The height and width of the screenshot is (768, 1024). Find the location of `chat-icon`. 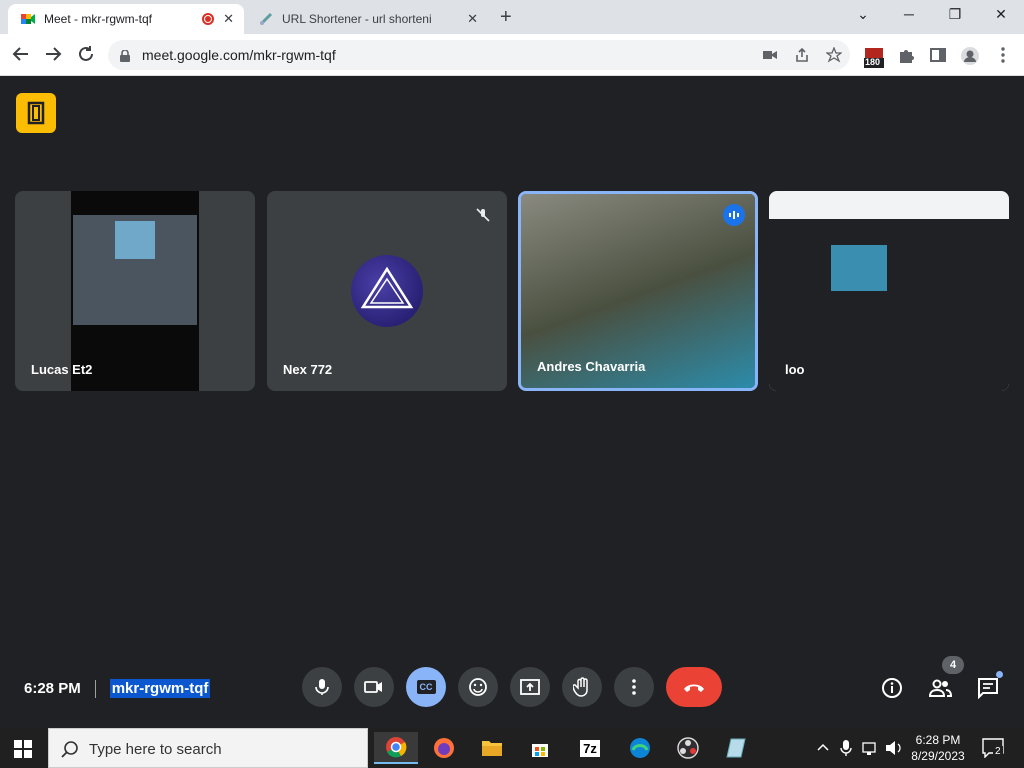

chat-icon is located at coordinates (988, 688).